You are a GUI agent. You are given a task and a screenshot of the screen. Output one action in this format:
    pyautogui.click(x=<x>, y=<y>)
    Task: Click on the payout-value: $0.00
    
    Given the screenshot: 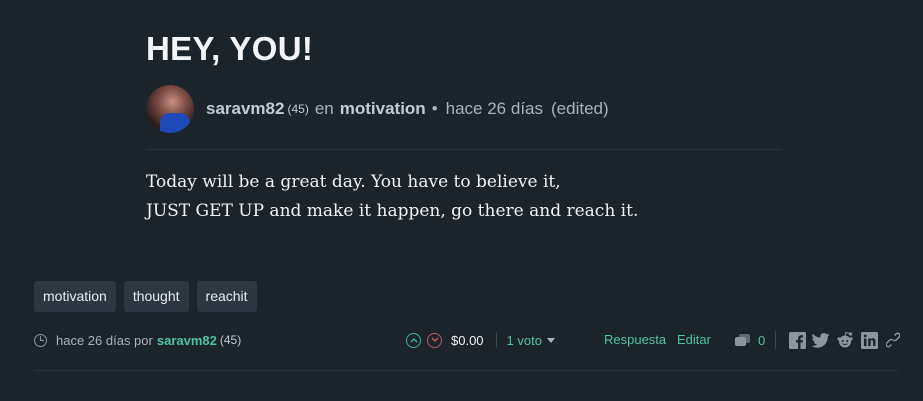 What is the action you would take?
    pyautogui.click(x=467, y=340)
    